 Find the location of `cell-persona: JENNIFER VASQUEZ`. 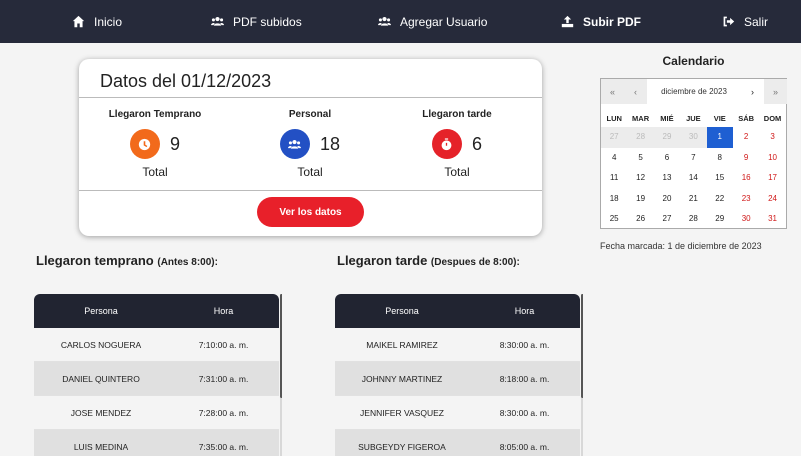

cell-persona: JENNIFER VASQUEZ is located at coordinates (402, 412).